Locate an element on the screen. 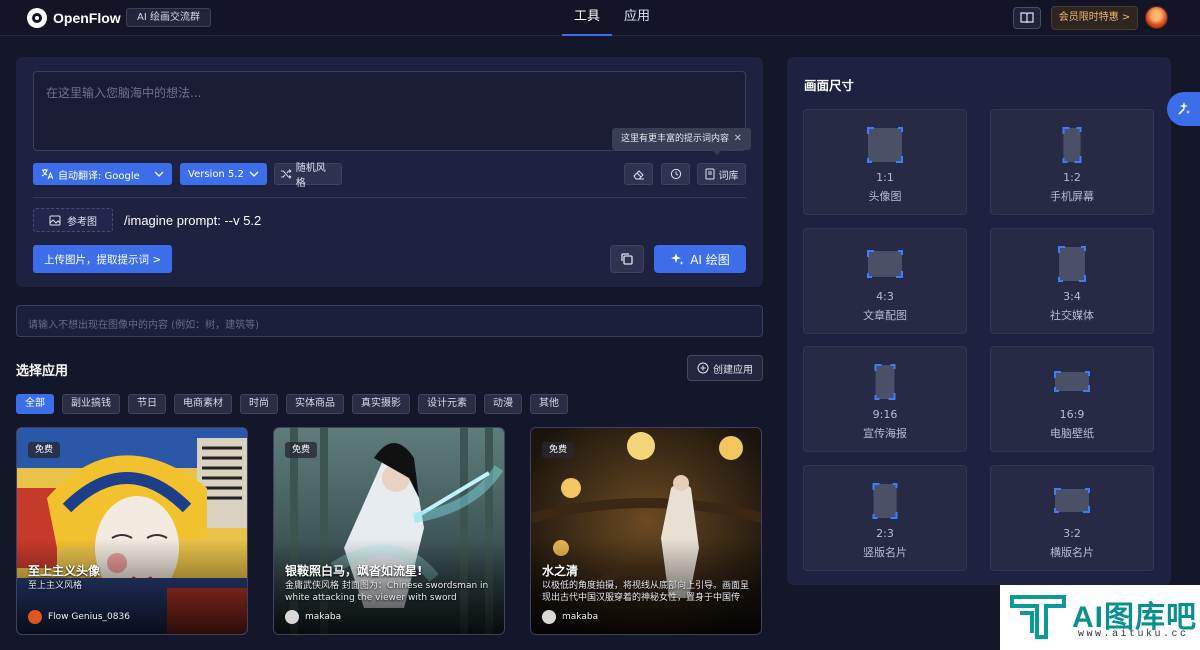  random-style-button: 随机风格 is located at coordinates (308, 176).